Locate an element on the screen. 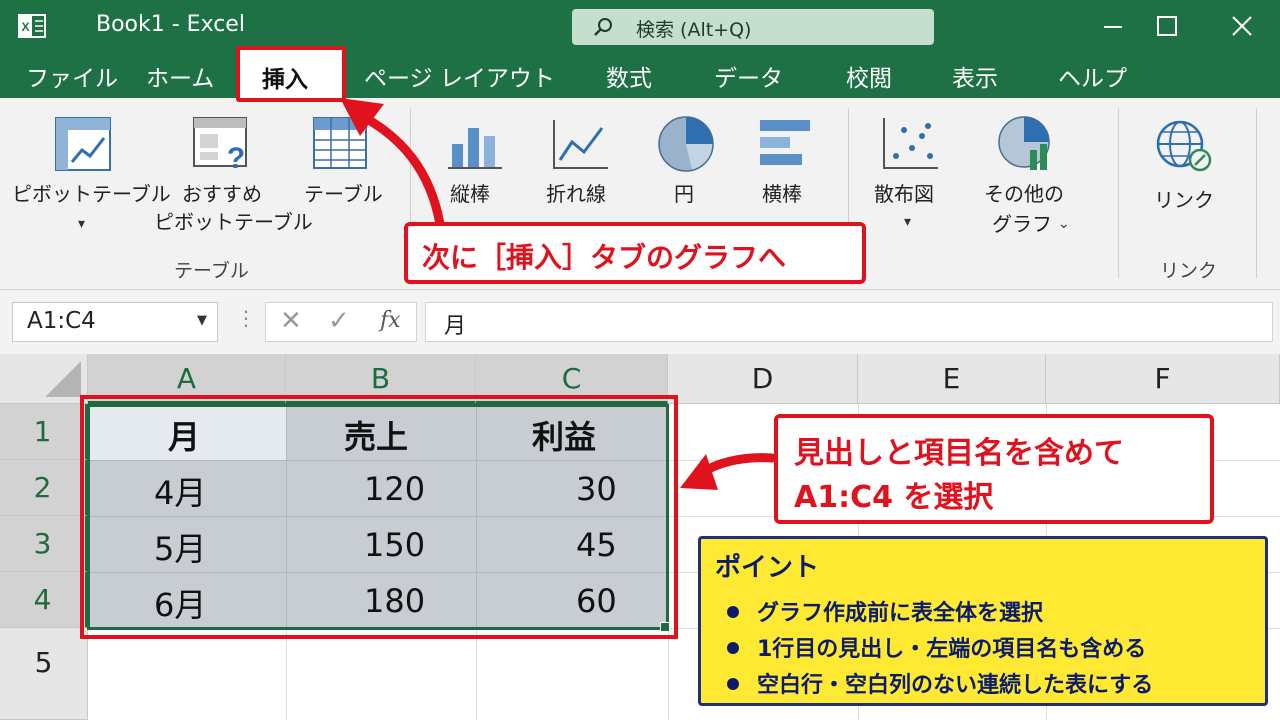  select-range-callout-line-2: A1:C4 を選択 is located at coordinates (894, 497).